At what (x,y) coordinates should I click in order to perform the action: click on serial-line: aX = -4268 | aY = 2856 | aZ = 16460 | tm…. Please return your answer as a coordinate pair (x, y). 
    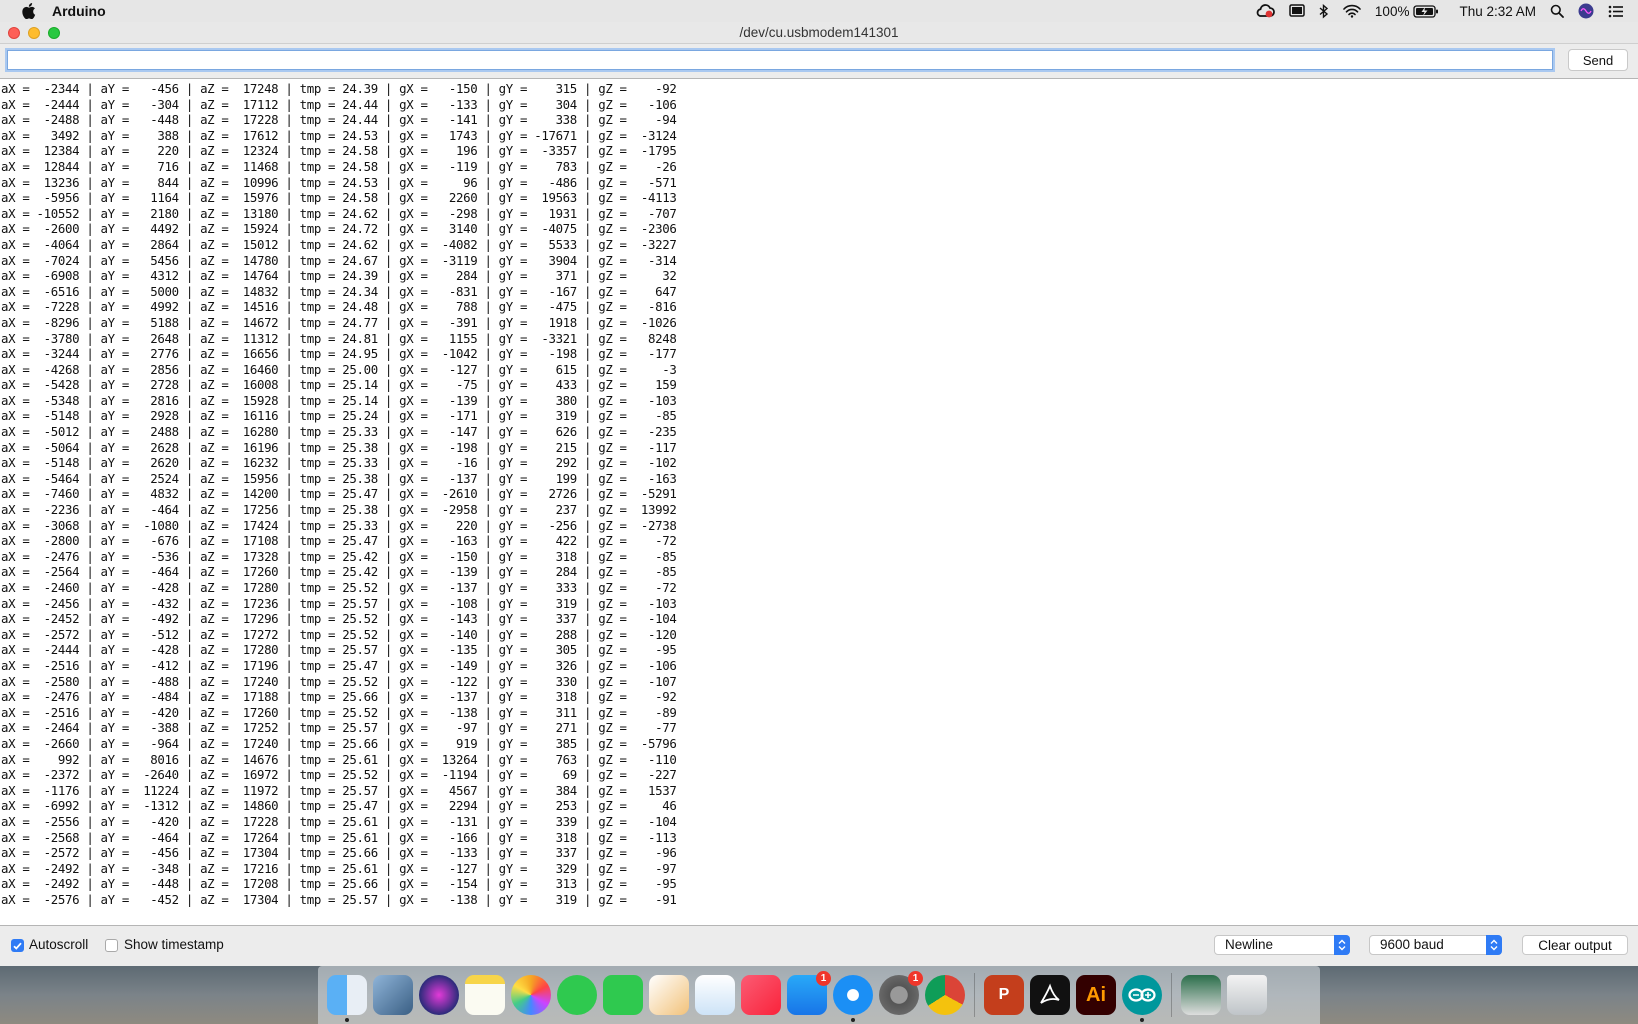
    Looking at the image, I should click on (339, 369).